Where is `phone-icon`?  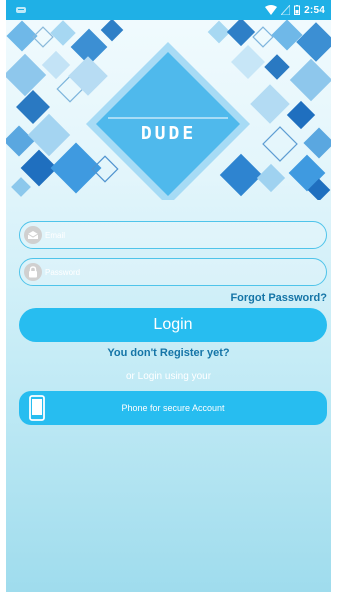 phone-icon is located at coordinates (37, 408).